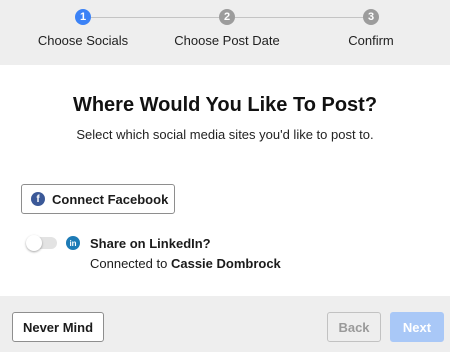  What do you see at coordinates (371, 28) in the screenshot?
I see `step-confirm: 3 Confirm` at bounding box center [371, 28].